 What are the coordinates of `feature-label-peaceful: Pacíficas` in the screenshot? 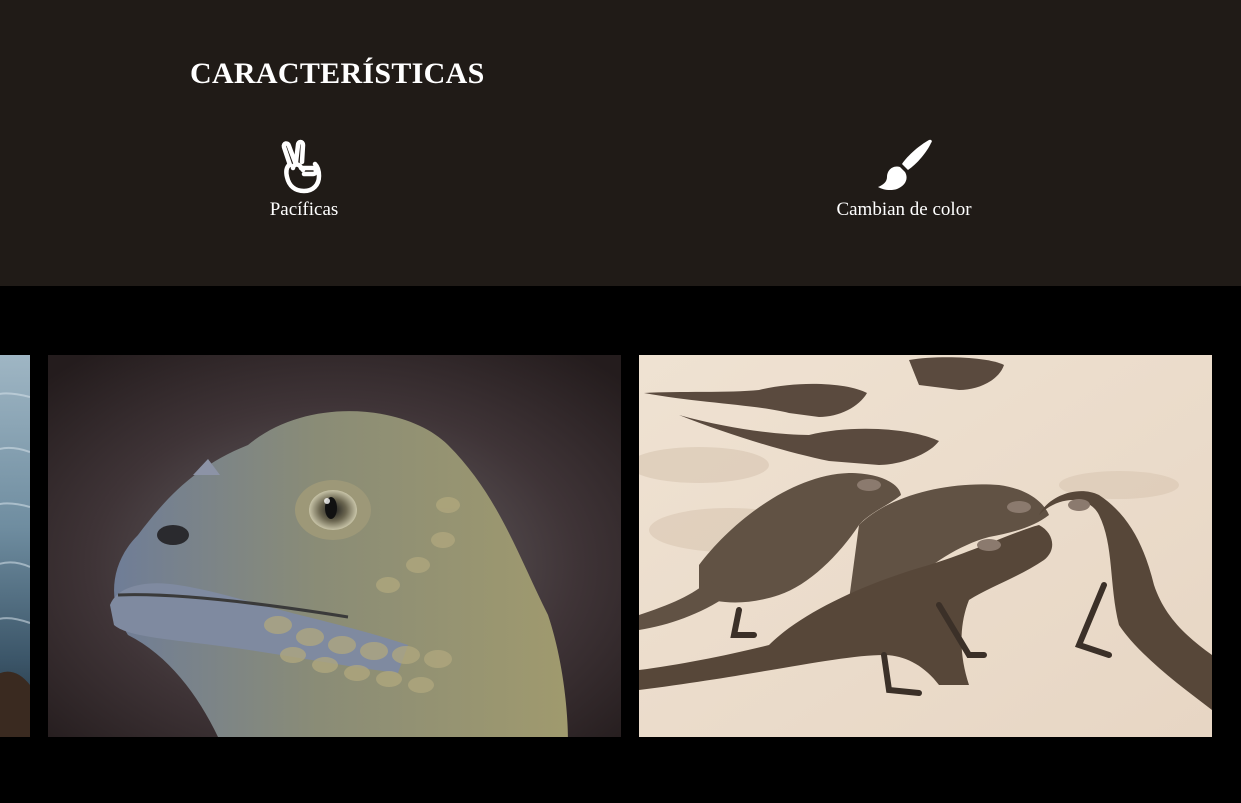 It's located at (304, 209).